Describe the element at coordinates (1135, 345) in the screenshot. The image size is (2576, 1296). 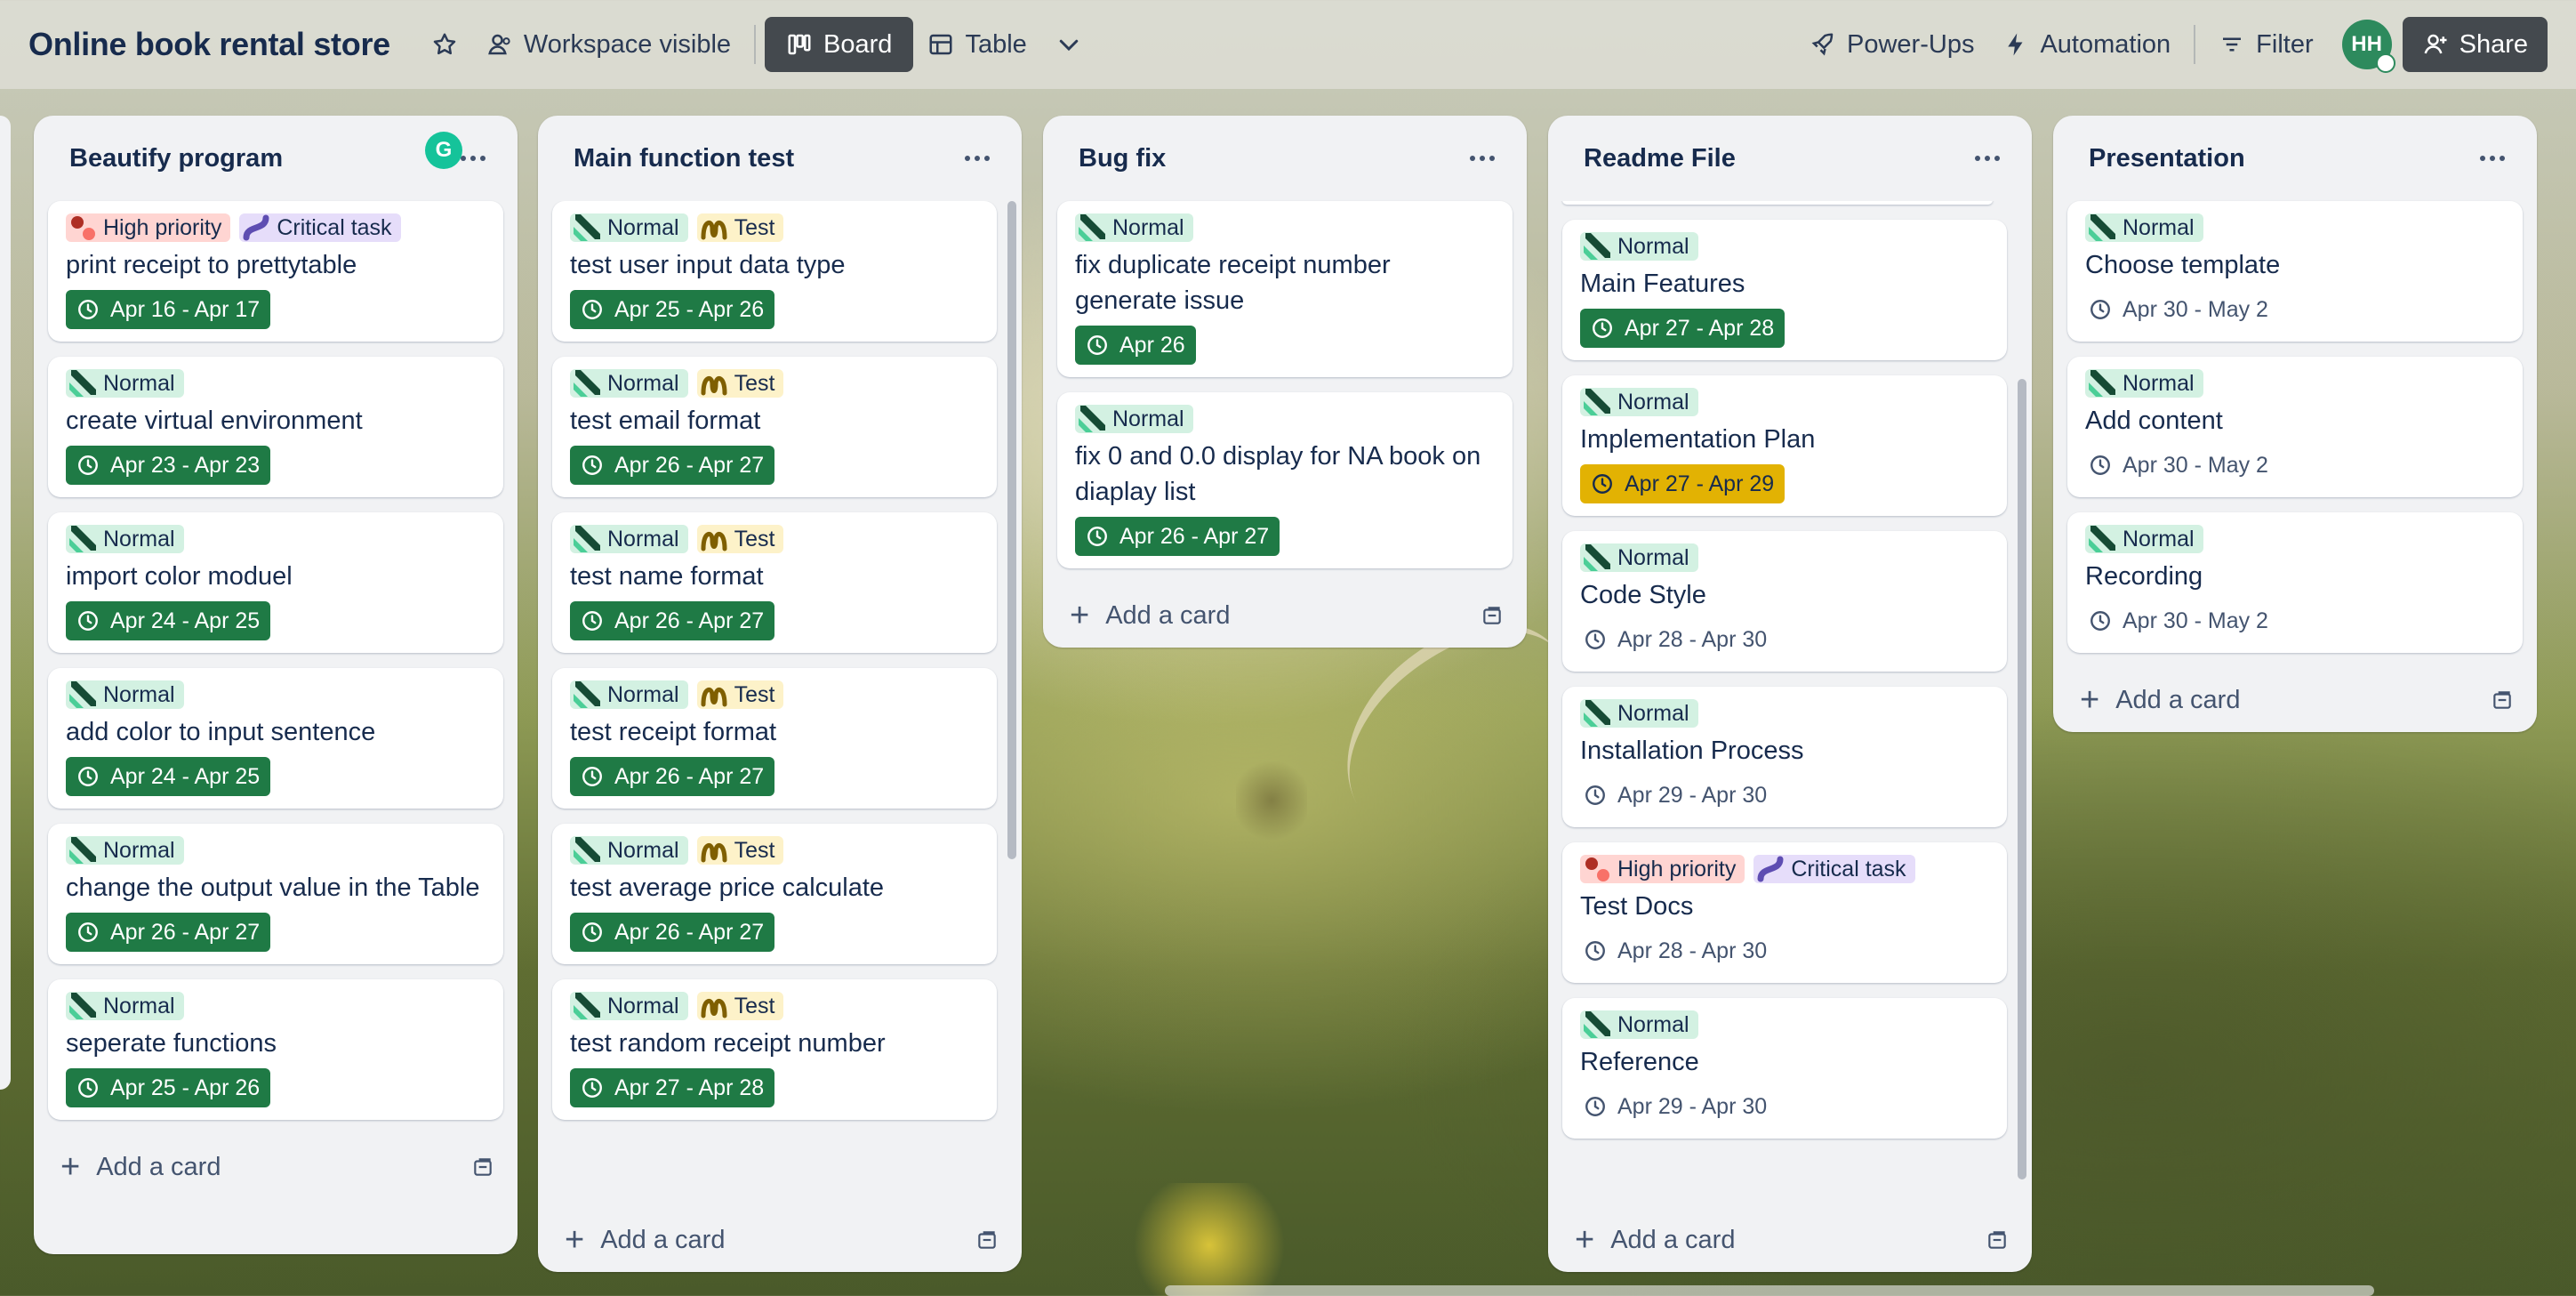
I see `due-date-badge: Apr 26` at that location.